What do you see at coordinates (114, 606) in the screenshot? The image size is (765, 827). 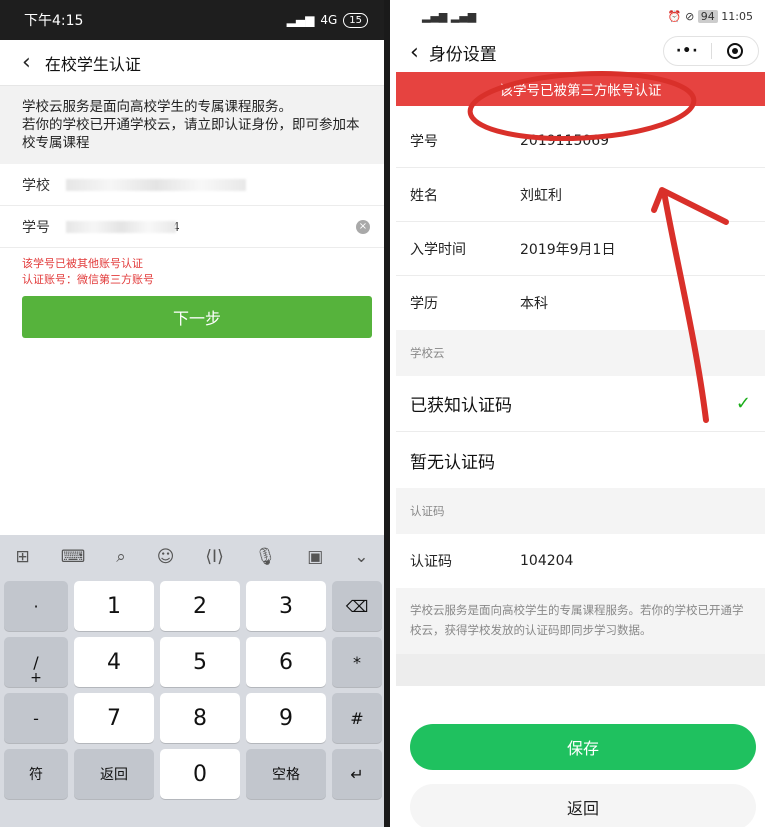 I see `key-1: 1` at bounding box center [114, 606].